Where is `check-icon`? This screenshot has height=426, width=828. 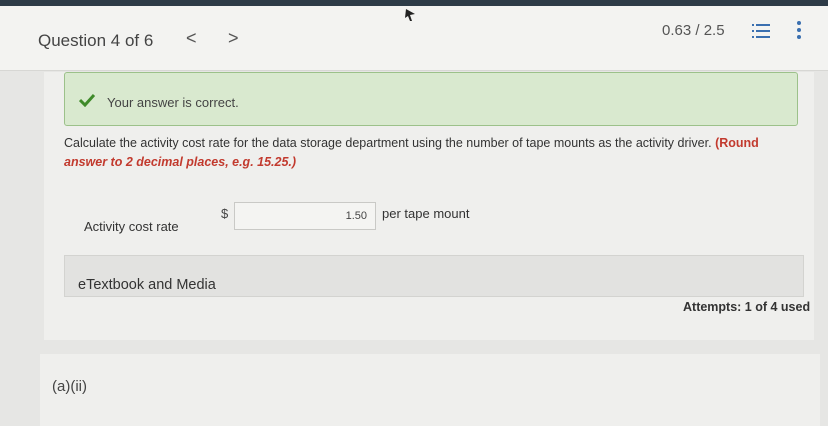 check-icon is located at coordinates (87, 100).